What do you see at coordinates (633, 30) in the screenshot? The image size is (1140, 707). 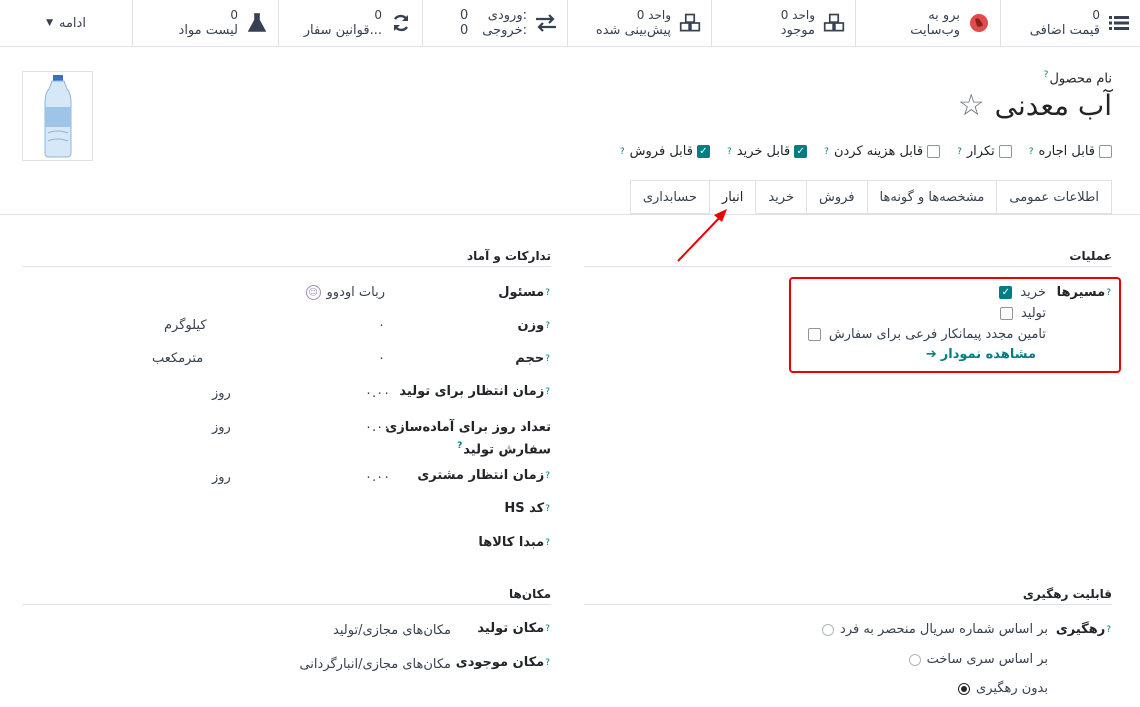 I see `forecasted-label: پیش‌بینی شده` at bounding box center [633, 30].